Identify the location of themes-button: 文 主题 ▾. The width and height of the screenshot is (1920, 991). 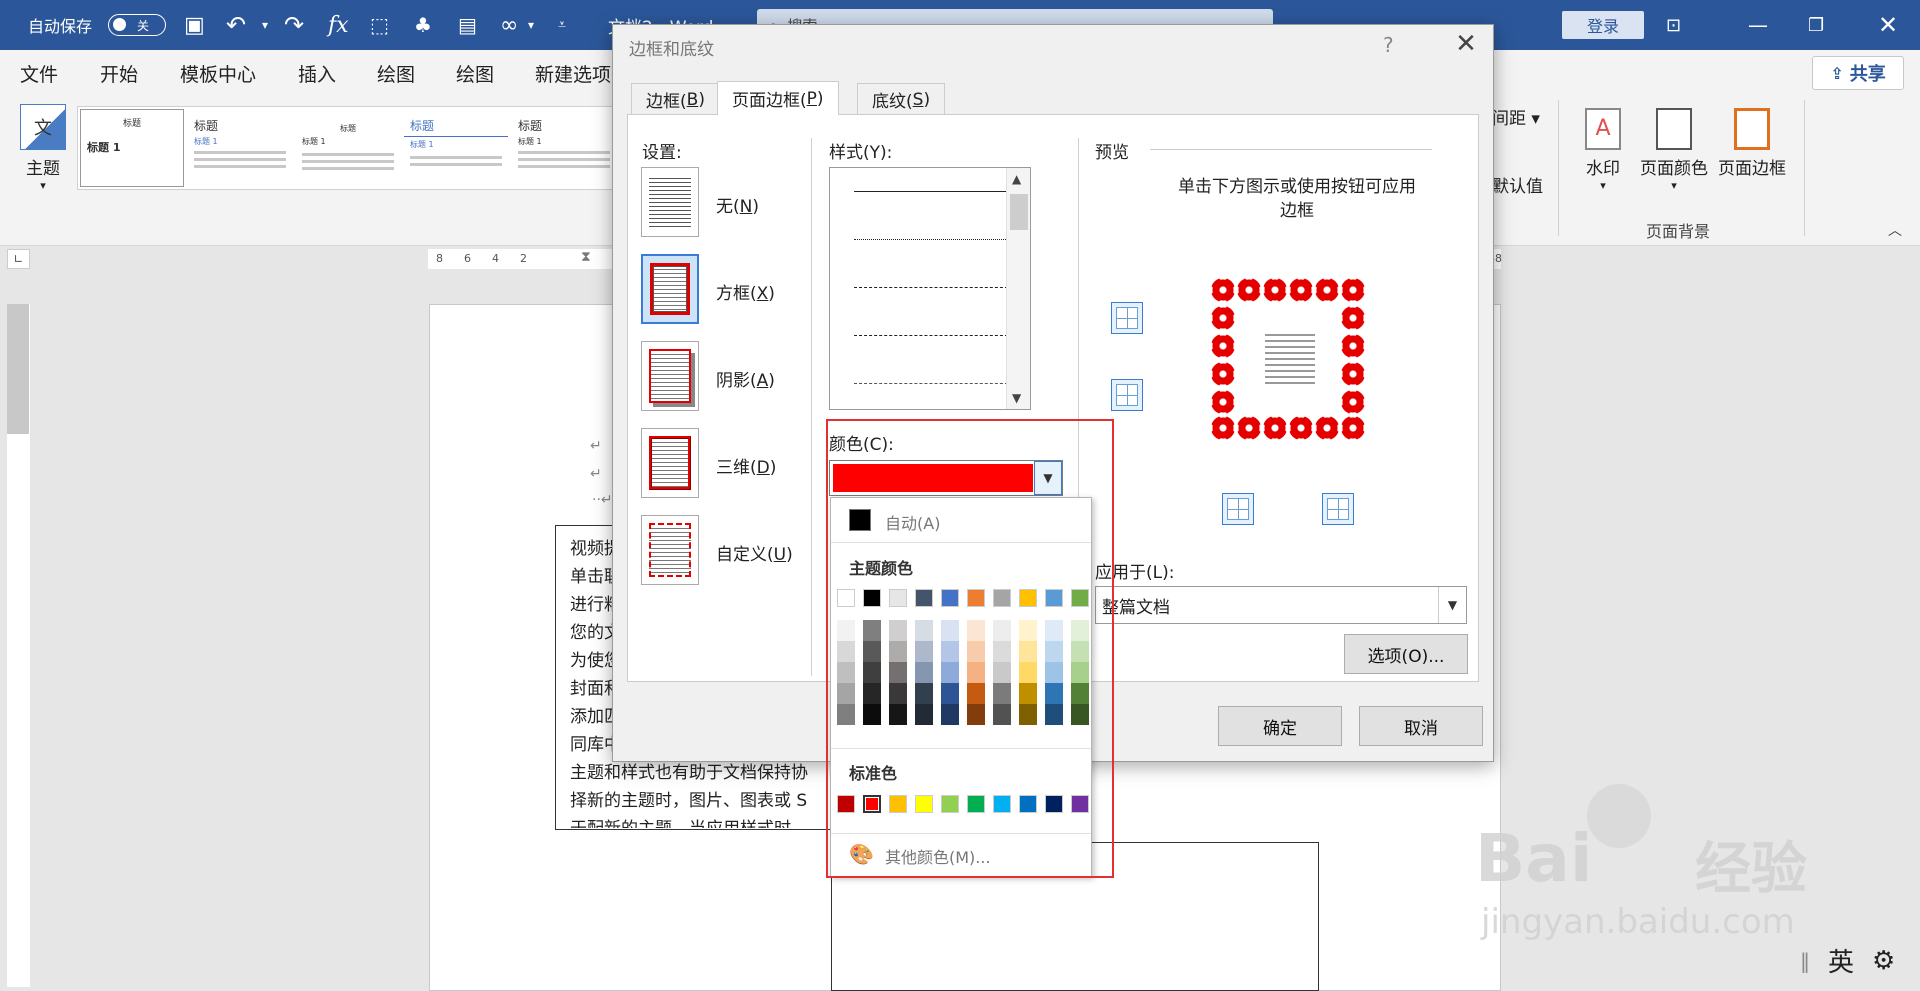
(43, 148).